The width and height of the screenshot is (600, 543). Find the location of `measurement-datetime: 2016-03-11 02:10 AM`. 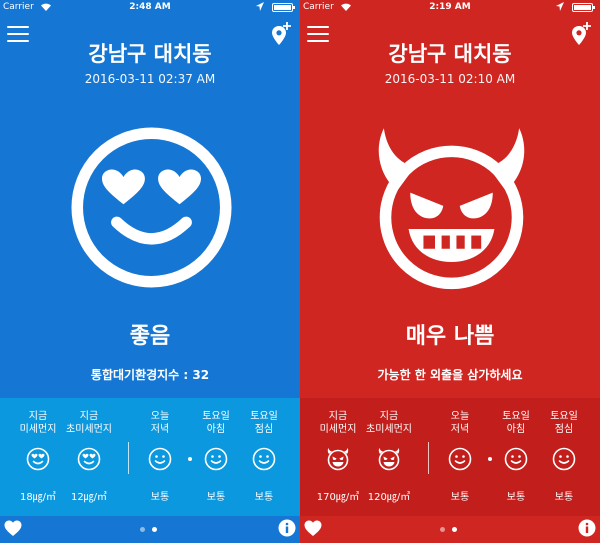

measurement-datetime: 2016-03-11 02:10 AM is located at coordinates (450, 79).